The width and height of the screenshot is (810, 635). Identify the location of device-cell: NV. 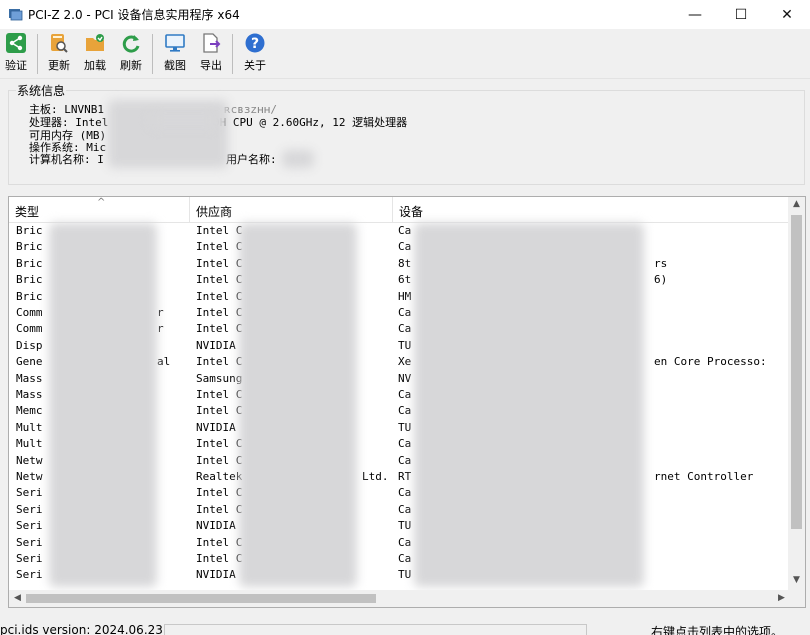
(405, 378).